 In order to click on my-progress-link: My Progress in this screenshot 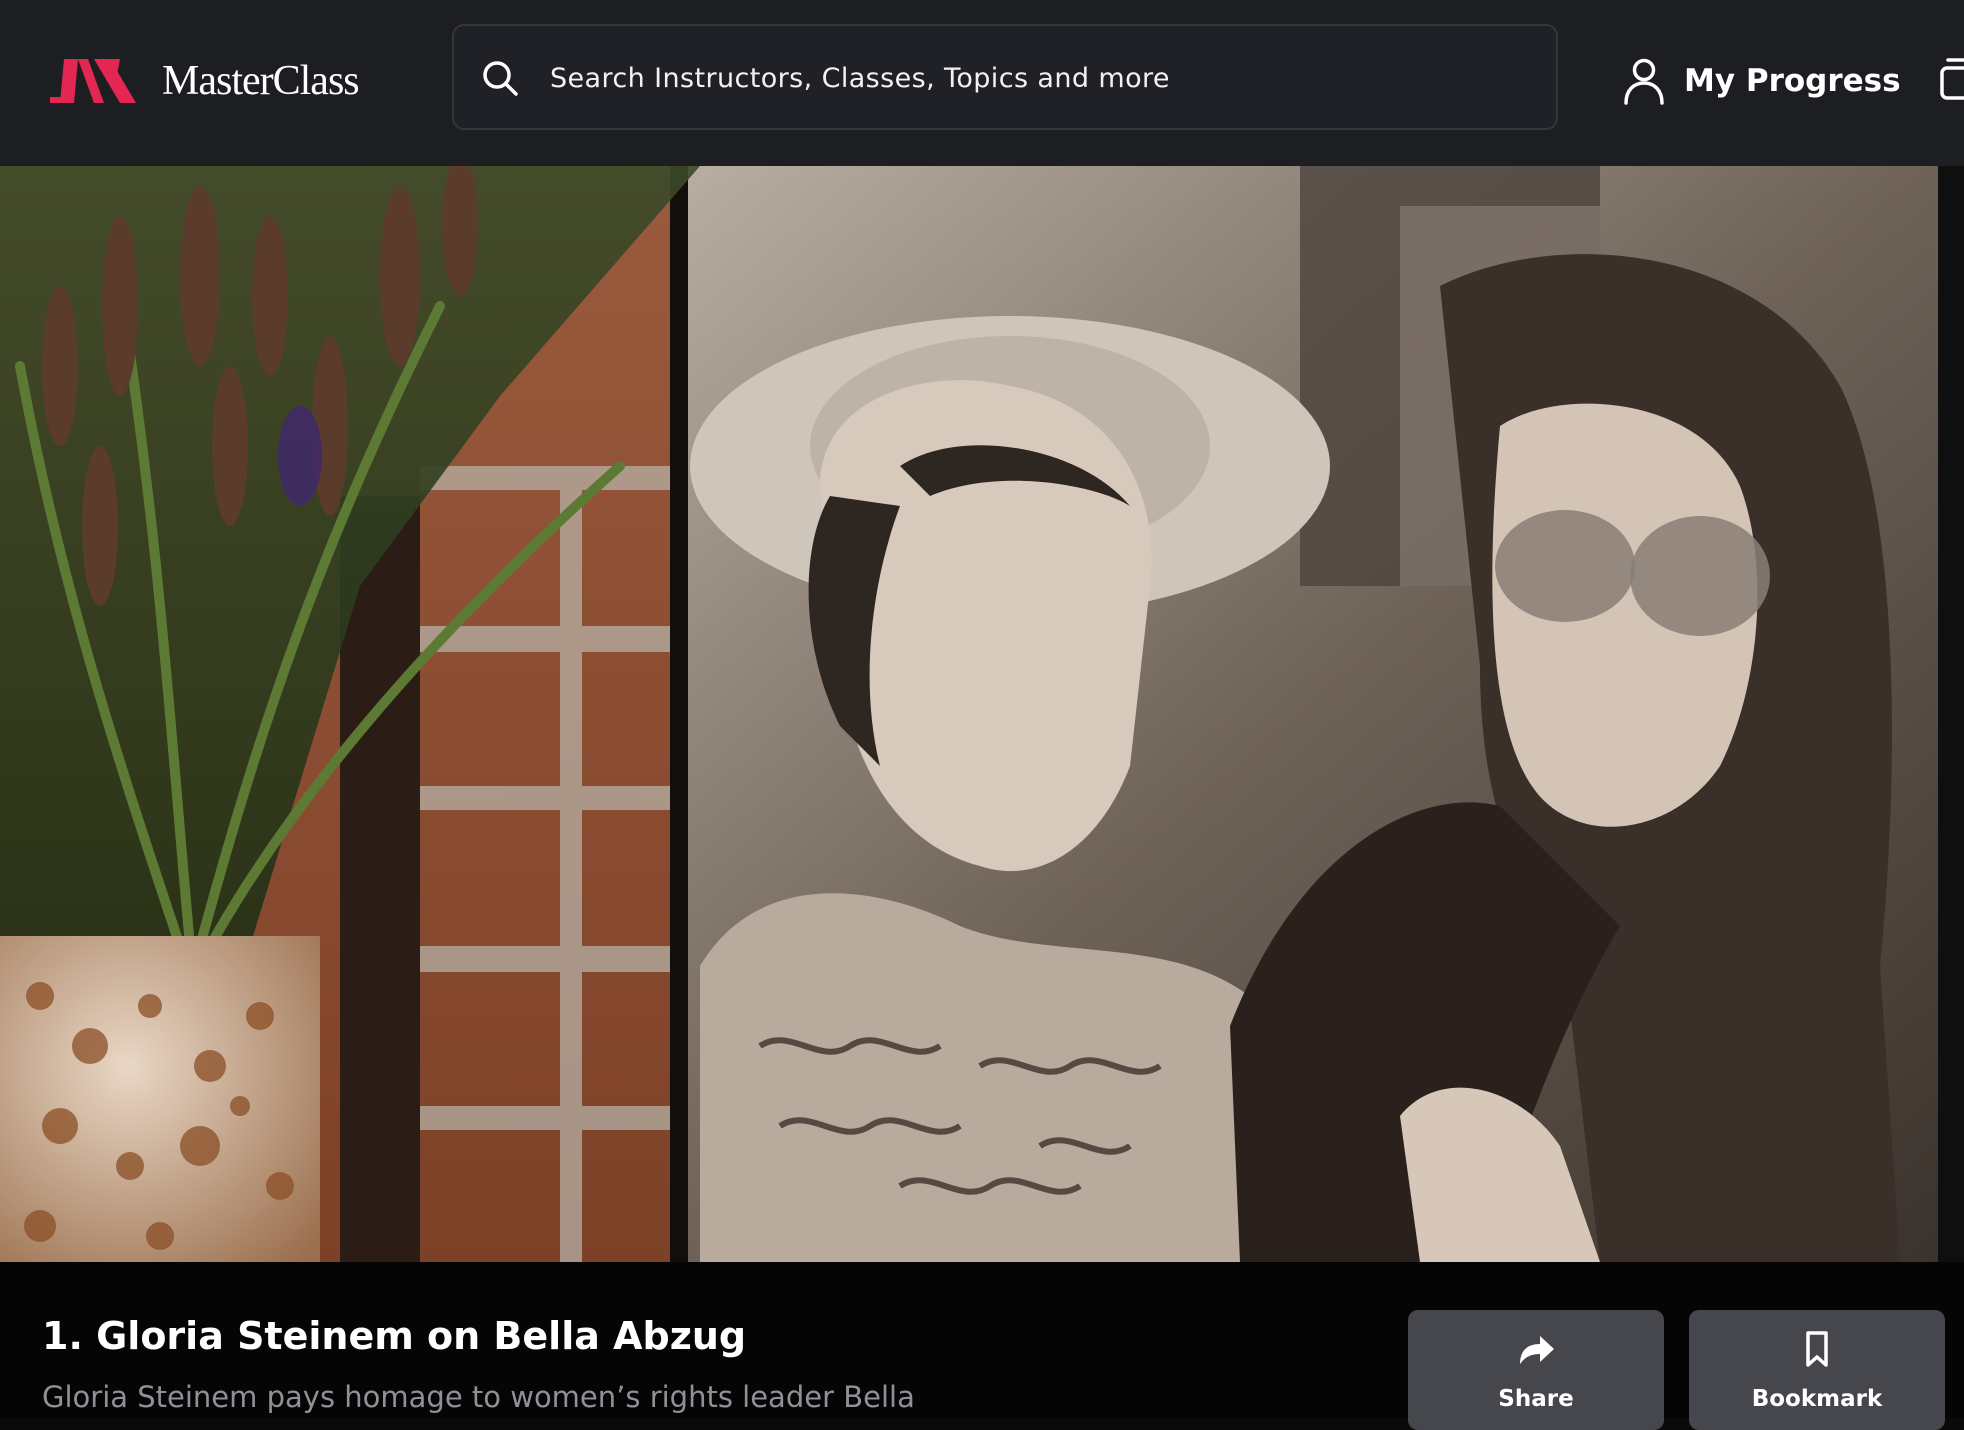, I will do `click(1761, 81)`.